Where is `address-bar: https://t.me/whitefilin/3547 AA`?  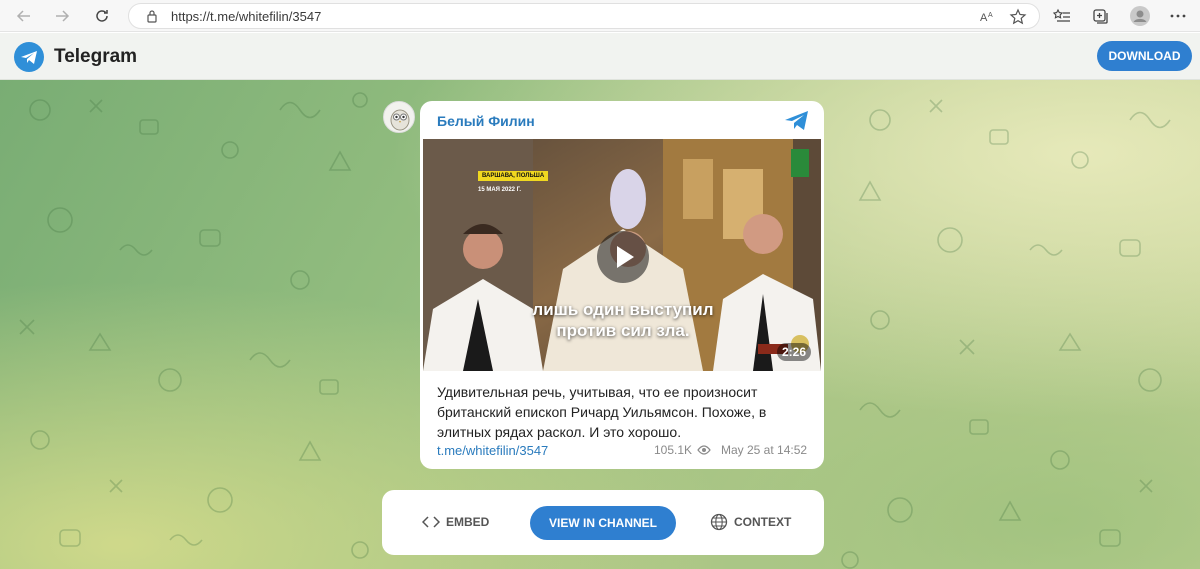 address-bar: https://t.me/whitefilin/3547 AA is located at coordinates (584, 16).